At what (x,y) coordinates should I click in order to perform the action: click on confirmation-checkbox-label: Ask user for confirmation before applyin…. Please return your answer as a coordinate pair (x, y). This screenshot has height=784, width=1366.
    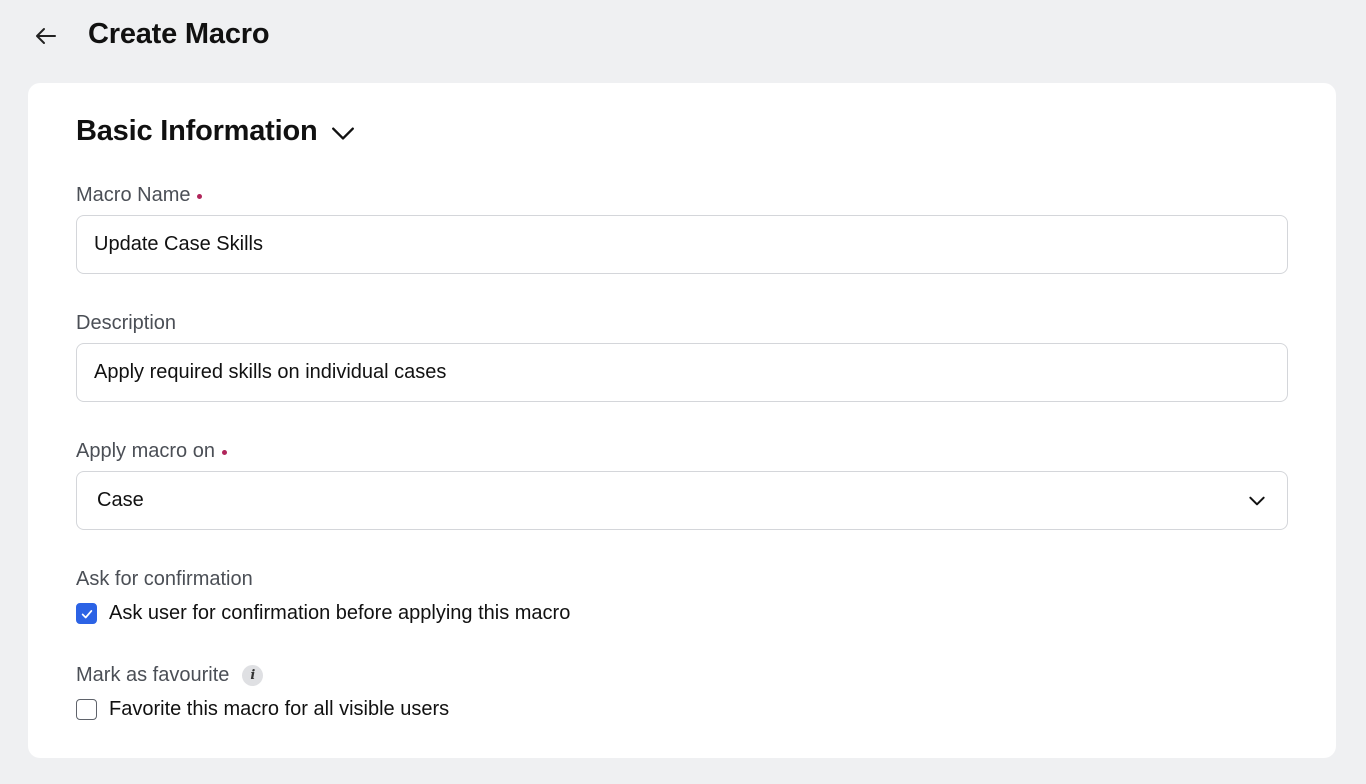
    Looking at the image, I should click on (340, 613).